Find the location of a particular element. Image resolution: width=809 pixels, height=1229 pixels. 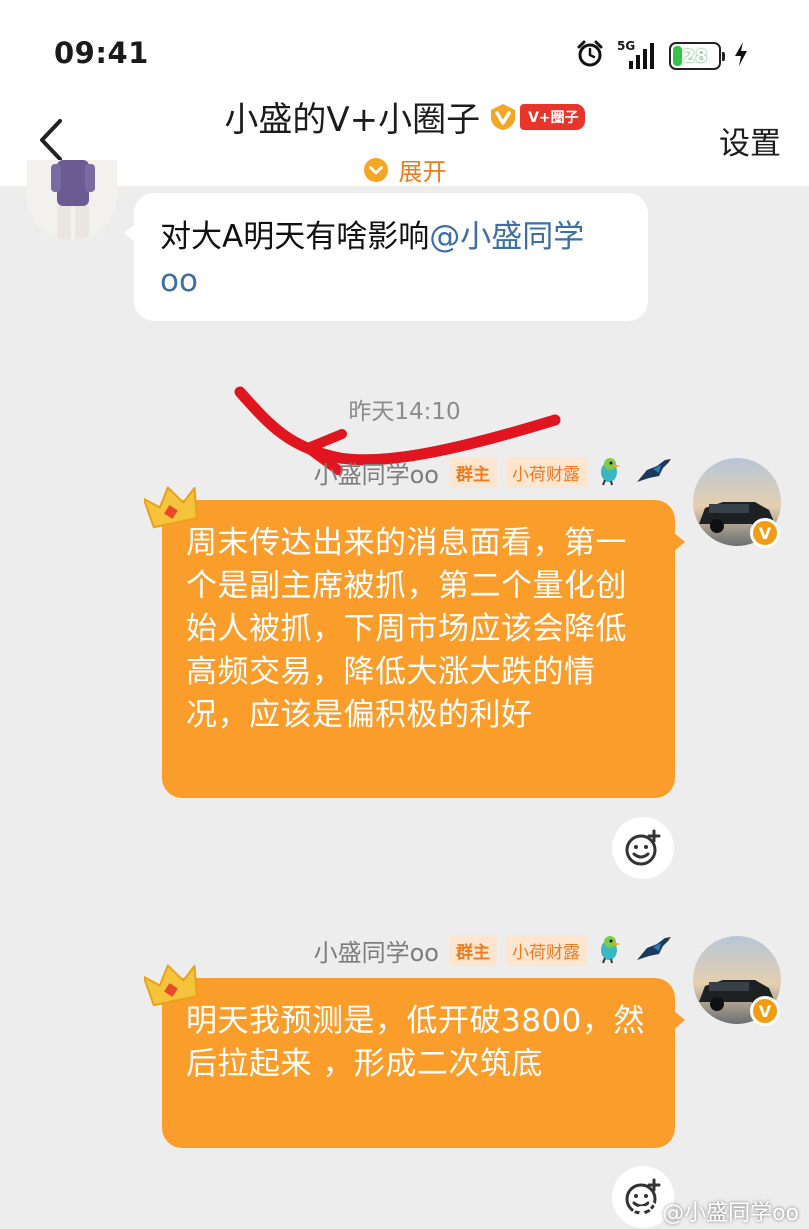

add-reaction-button is located at coordinates (643, 848).